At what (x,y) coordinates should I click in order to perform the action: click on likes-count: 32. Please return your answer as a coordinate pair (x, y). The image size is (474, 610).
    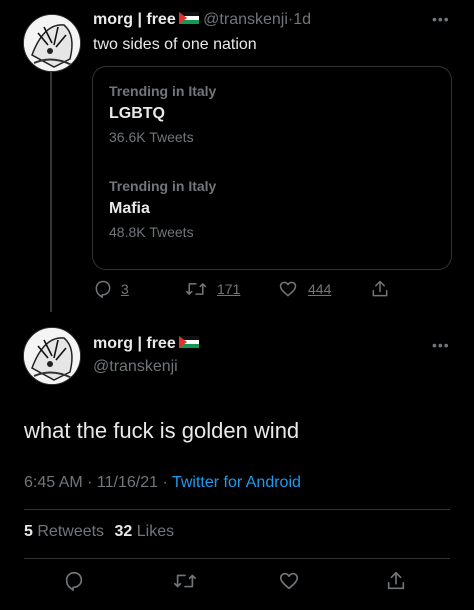
    Looking at the image, I should click on (123, 531).